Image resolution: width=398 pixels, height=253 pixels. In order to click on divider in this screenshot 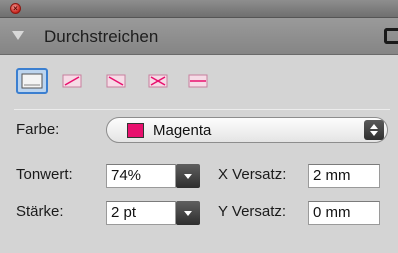, I will do `click(202, 109)`.